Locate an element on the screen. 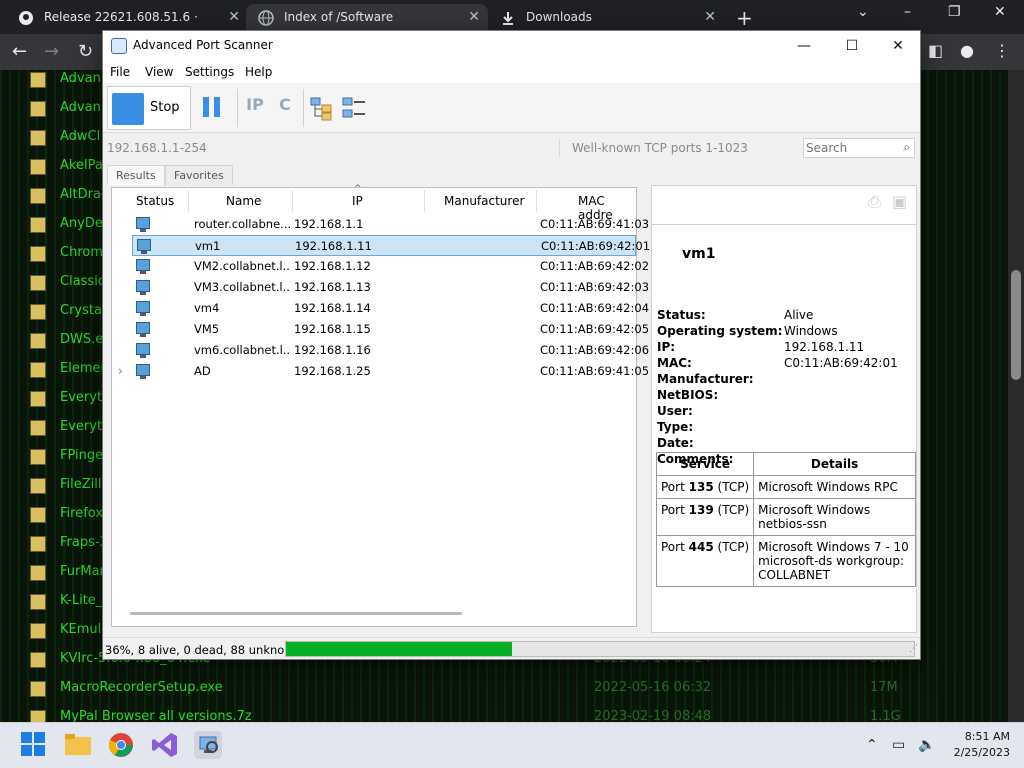 The image size is (1024, 768). tab-index-software: Index of /Software ✕ is located at coordinates (367, 18).